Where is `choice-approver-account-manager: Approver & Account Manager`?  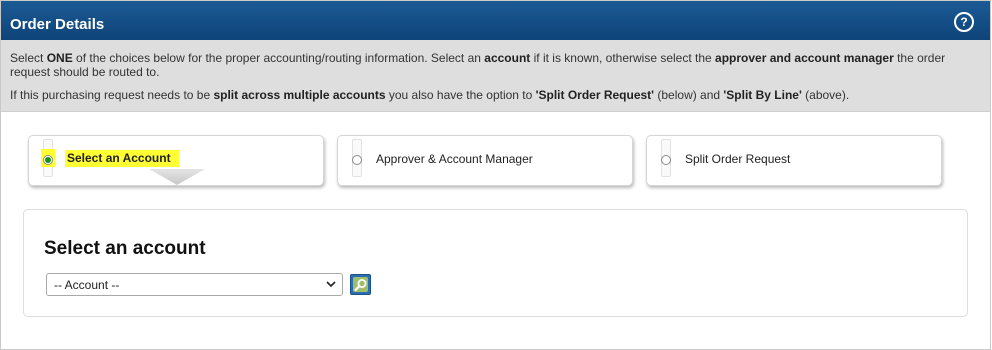
choice-approver-account-manager: Approver & Account Manager is located at coordinates (485, 160).